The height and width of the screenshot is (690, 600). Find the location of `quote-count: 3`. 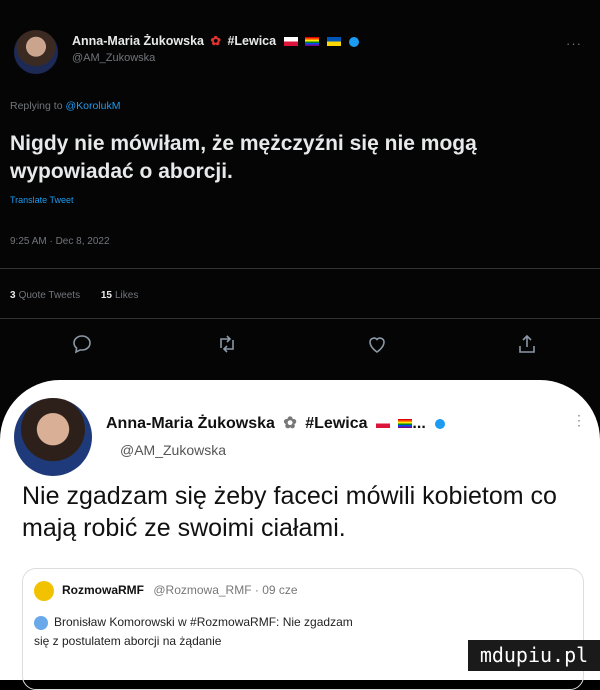

quote-count: 3 is located at coordinates (13, 295).